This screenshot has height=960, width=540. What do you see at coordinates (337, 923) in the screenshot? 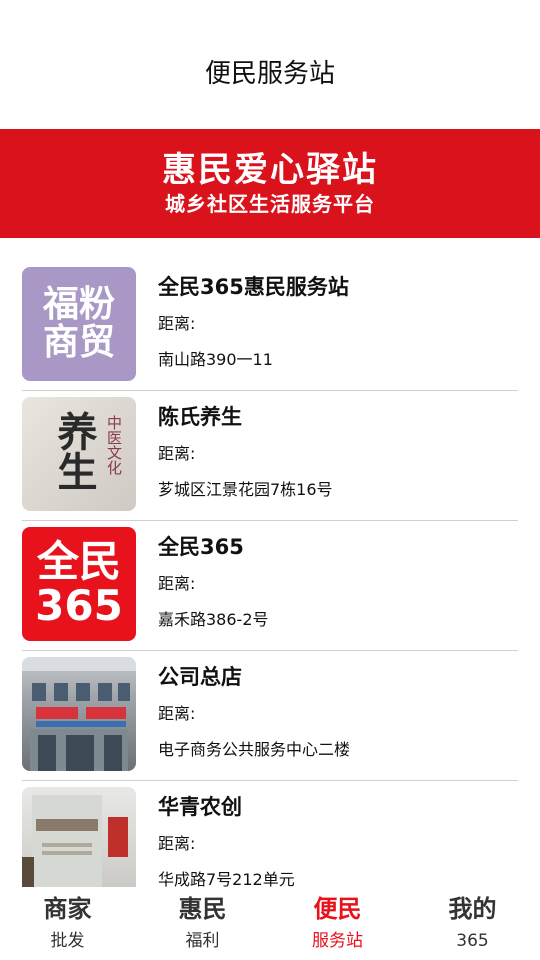
I see `tab-service-station: 便民 服务站` at bounding box center [337, 923].